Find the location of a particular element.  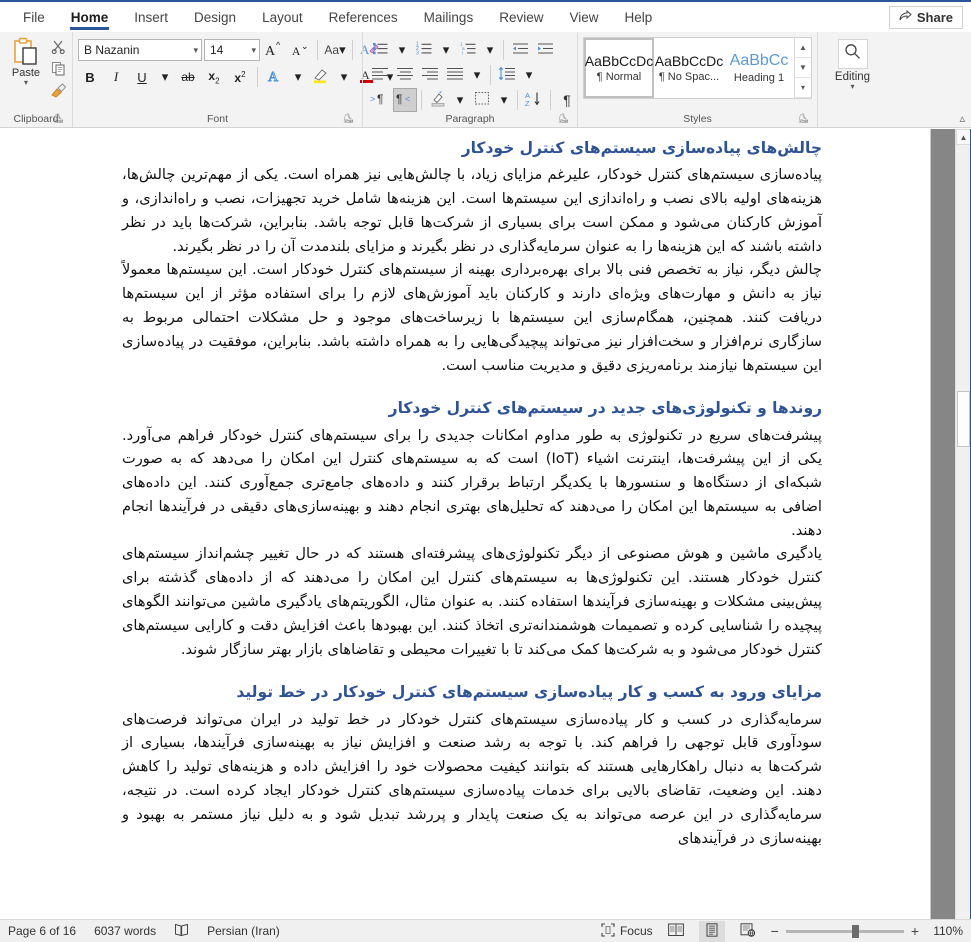

highlight-dropdown-button: ▾ is located at coordinates (344, 77).